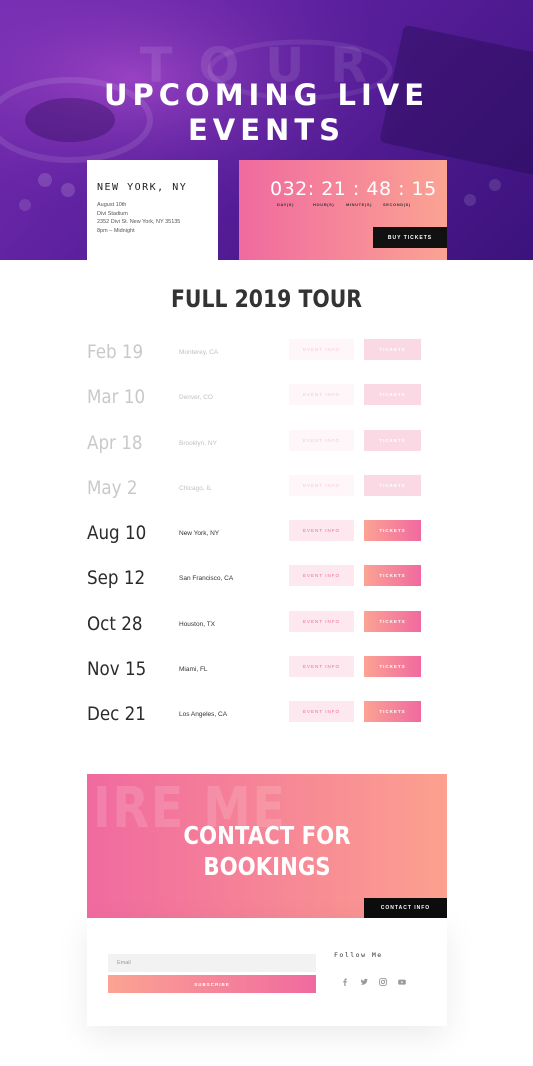  I want to click on tour-date: Oct 28, so click(115, 624).